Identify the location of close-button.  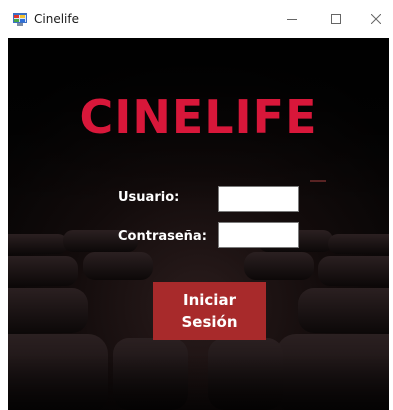
(376, 19).